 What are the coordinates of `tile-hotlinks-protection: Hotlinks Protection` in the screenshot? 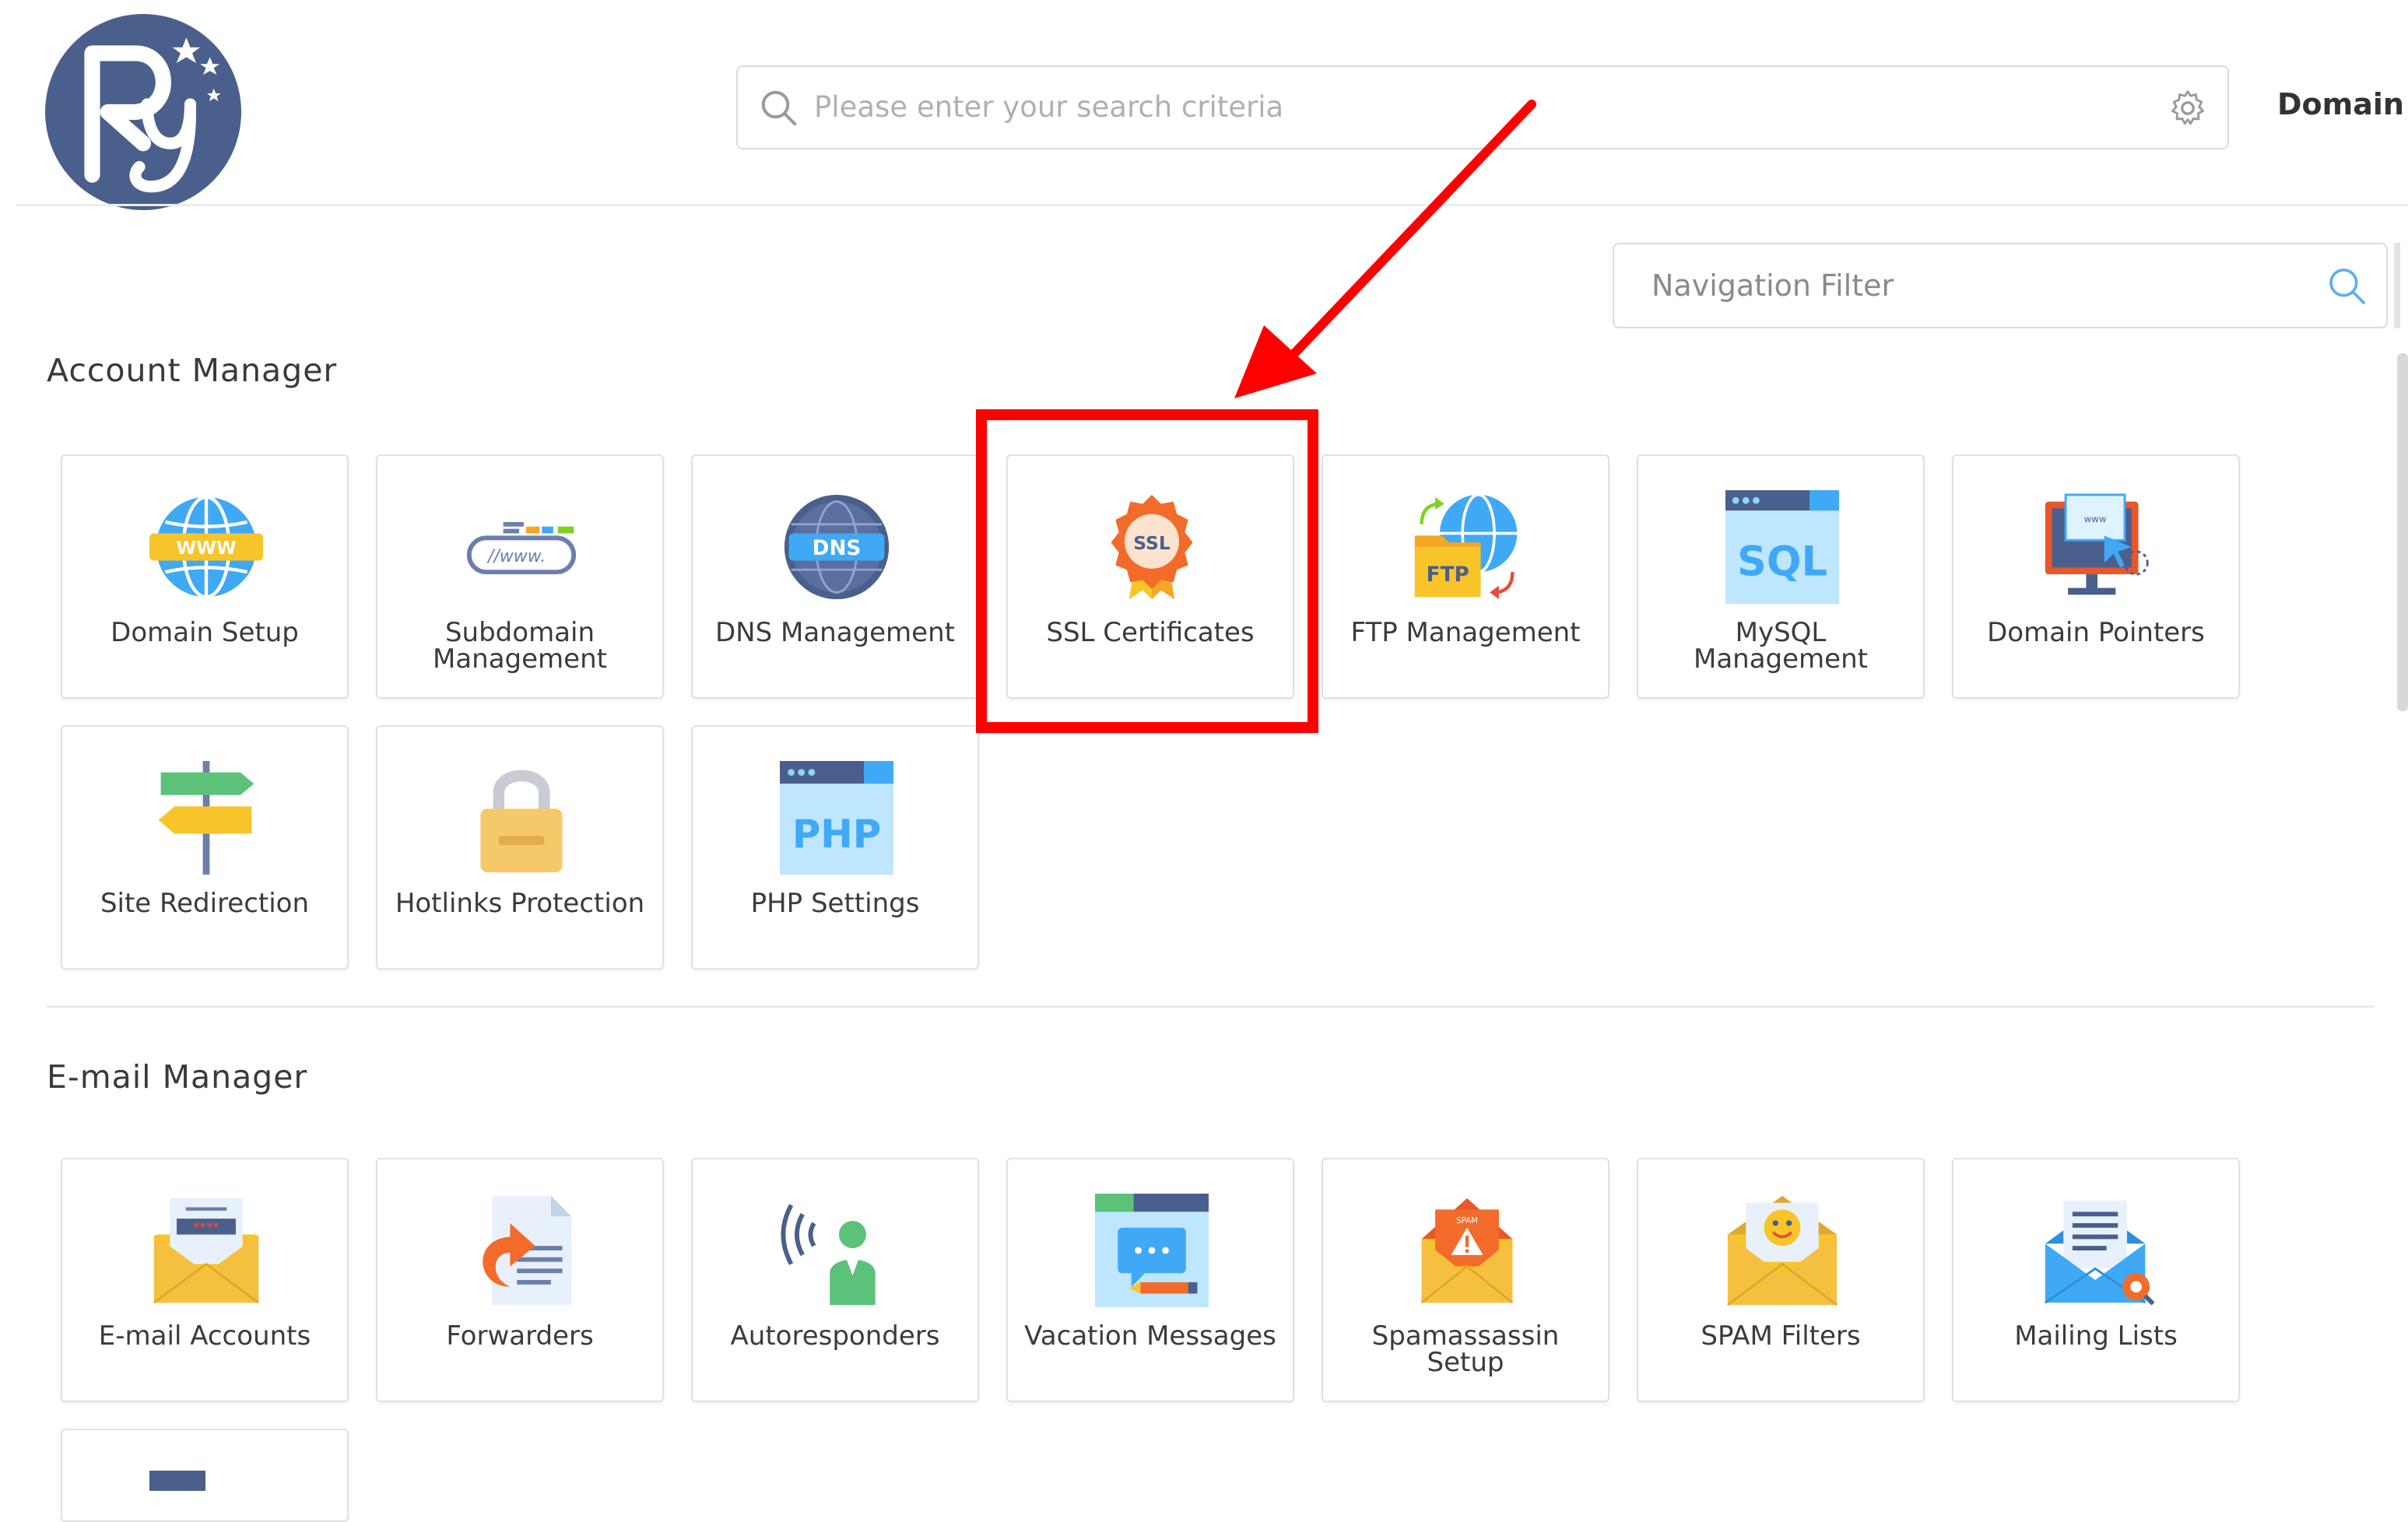 It's located at (520, 848).